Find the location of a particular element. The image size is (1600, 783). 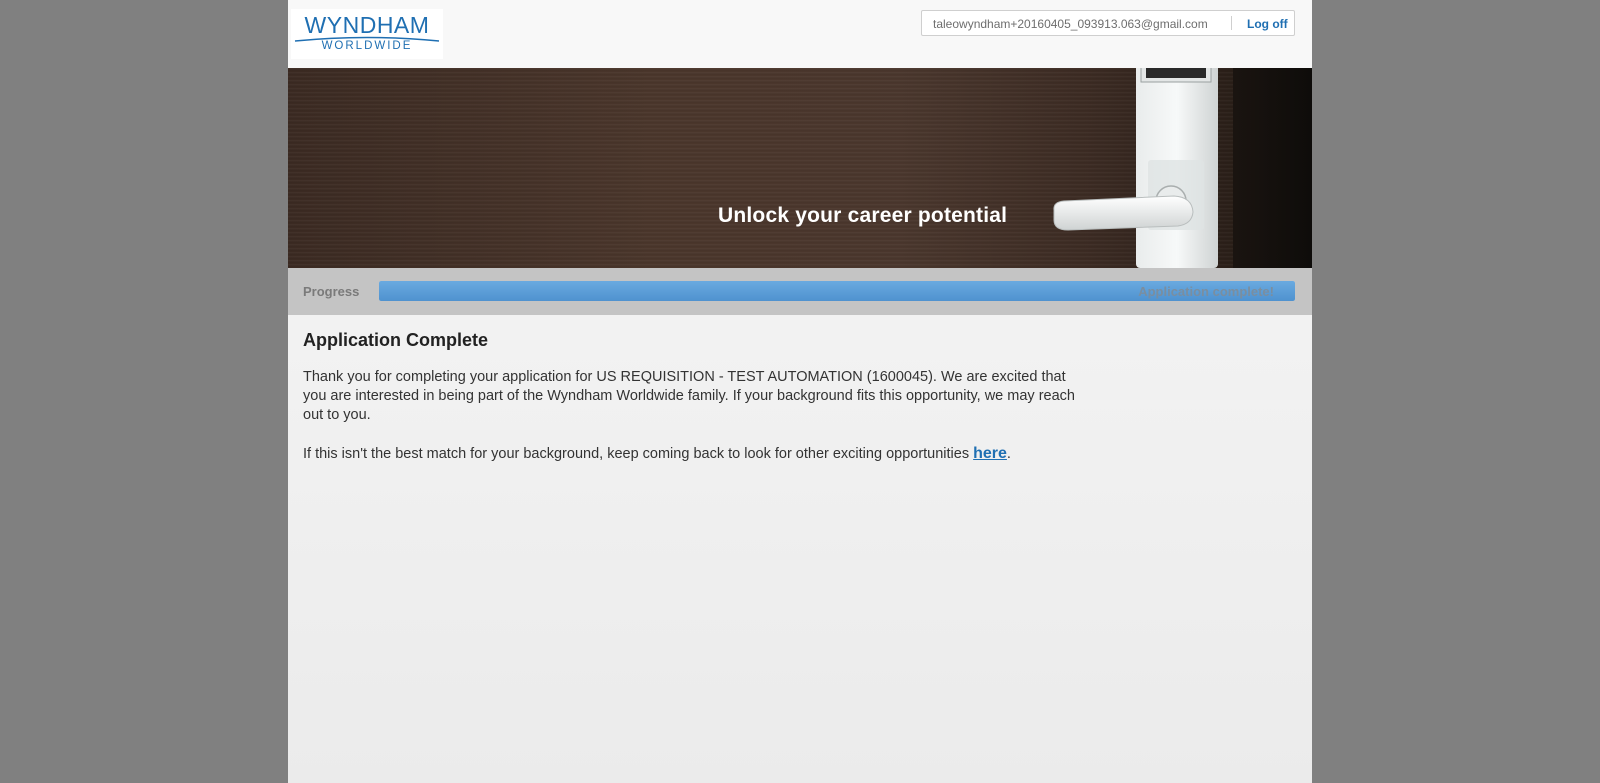

divider is located at coordinates (1231, 23).